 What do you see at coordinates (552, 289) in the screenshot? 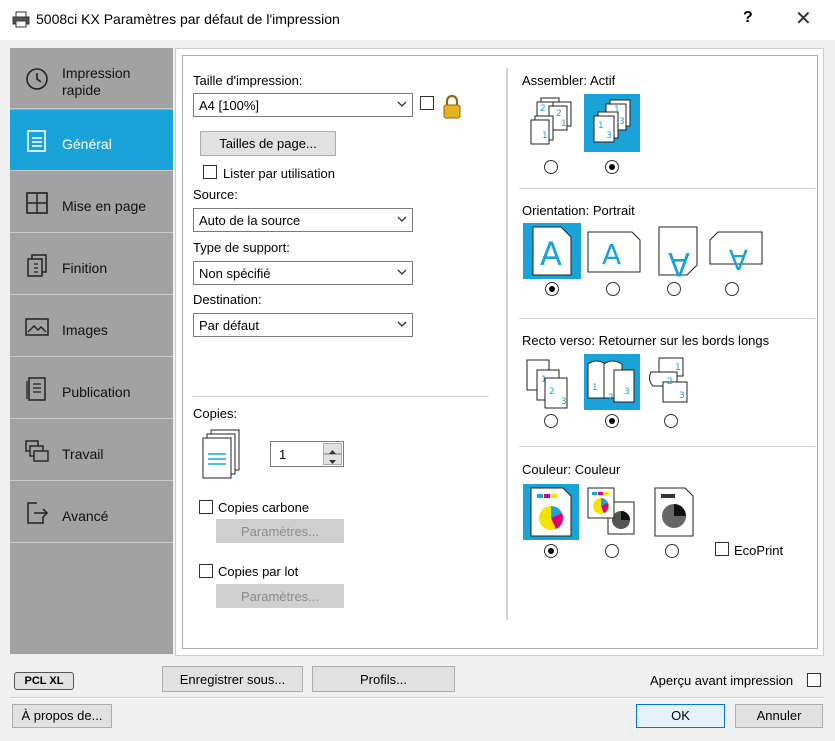
I see `orientation-radio-portrait` at bounding box center [552, 289].